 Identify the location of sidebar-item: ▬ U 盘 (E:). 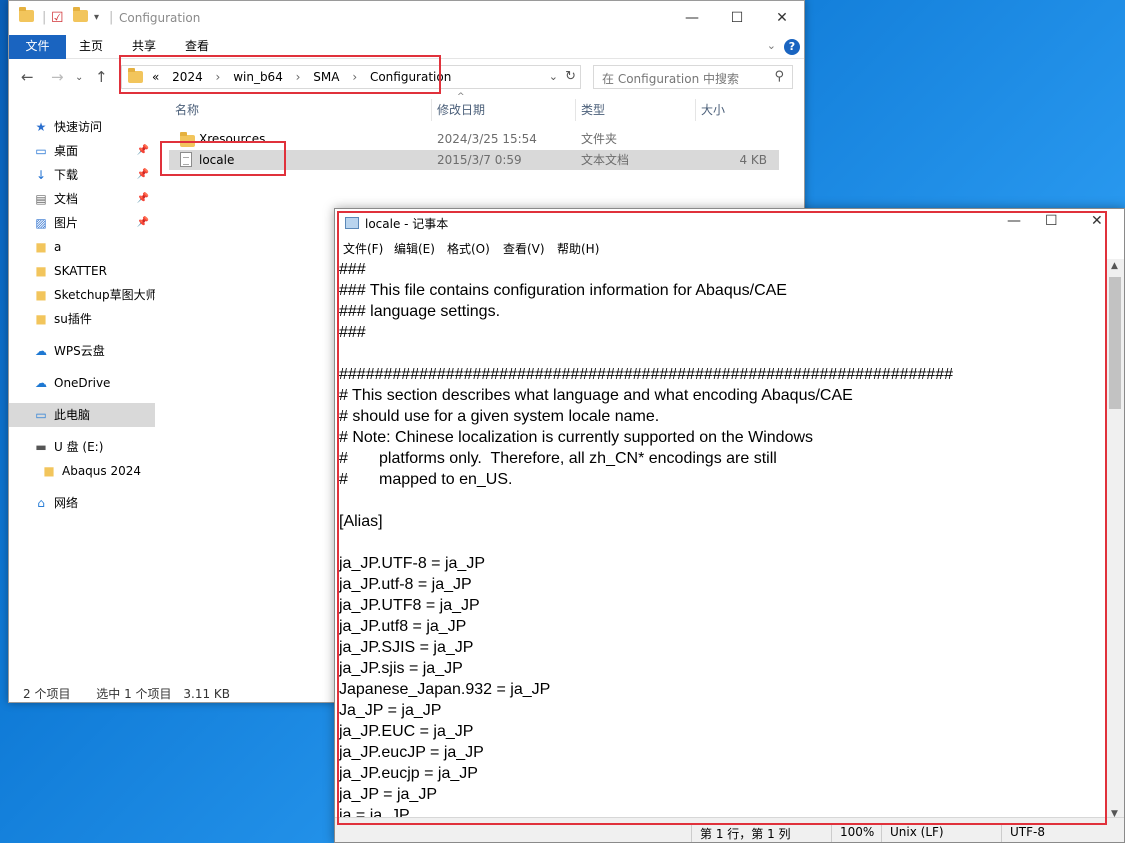
(82, 447).